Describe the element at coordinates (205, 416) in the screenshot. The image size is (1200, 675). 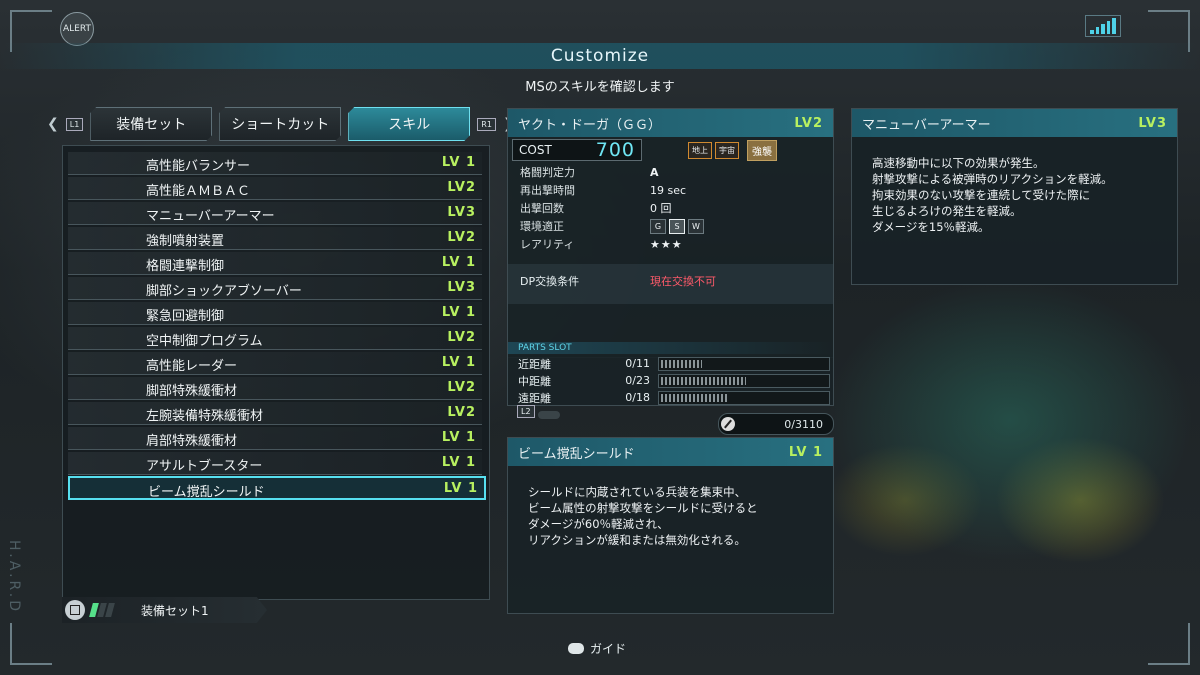
I see `skill-name: 左腕装備特殊緩衝材` at that location.